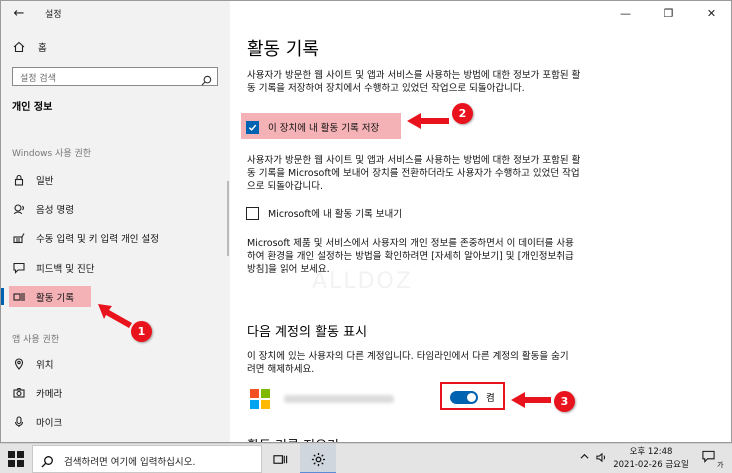 This screenshot has width=732, height=473. Describe the element at coordinates (307, 332) in the screenshot. I see `accounts-section-title: 다음 계정의 활동 표시` at that location.